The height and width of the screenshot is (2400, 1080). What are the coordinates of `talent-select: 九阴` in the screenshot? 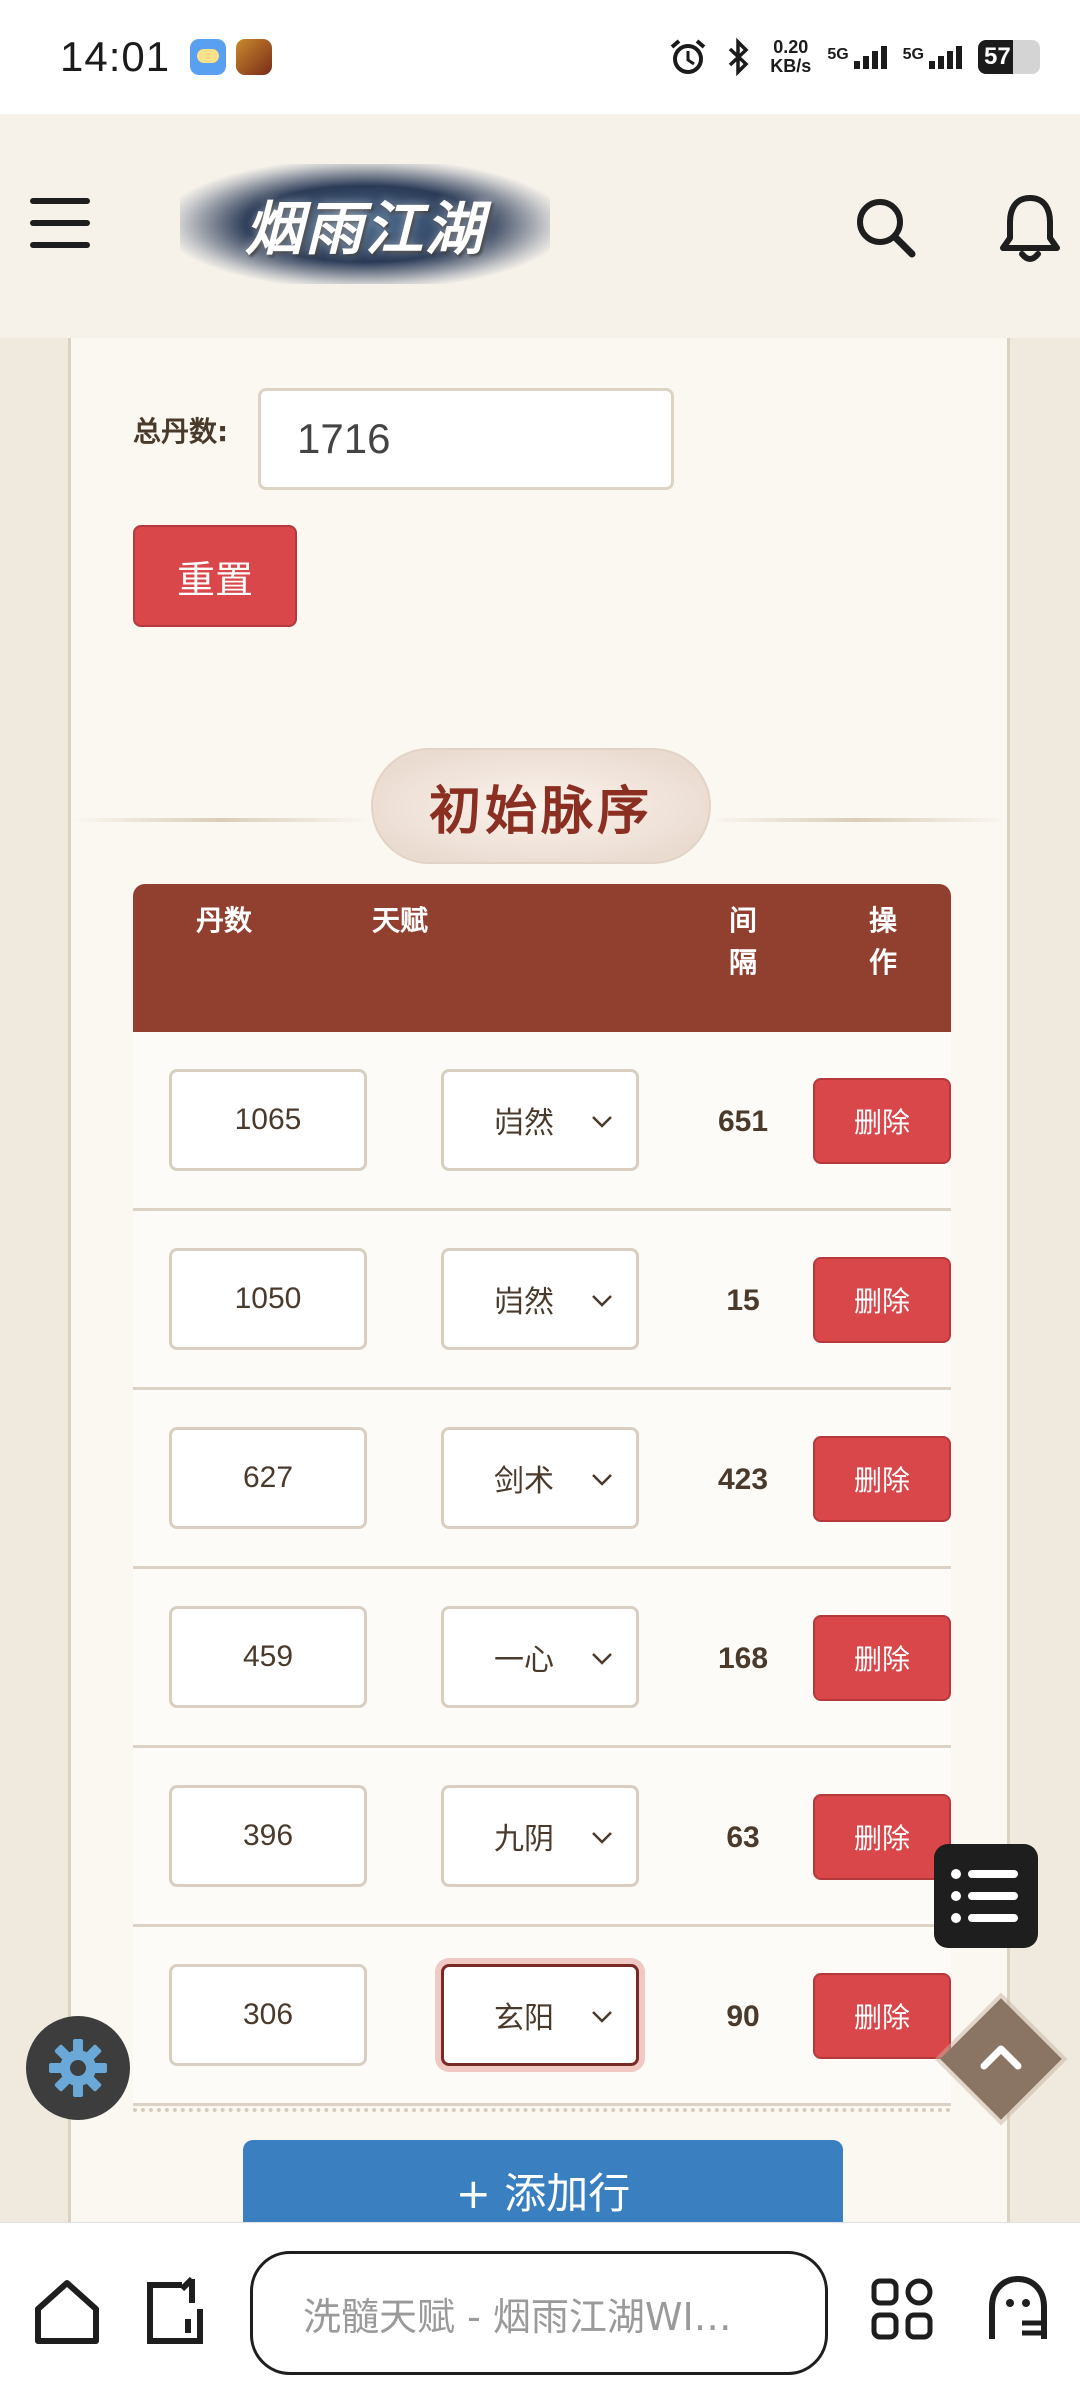 It's located at (540, 1836).